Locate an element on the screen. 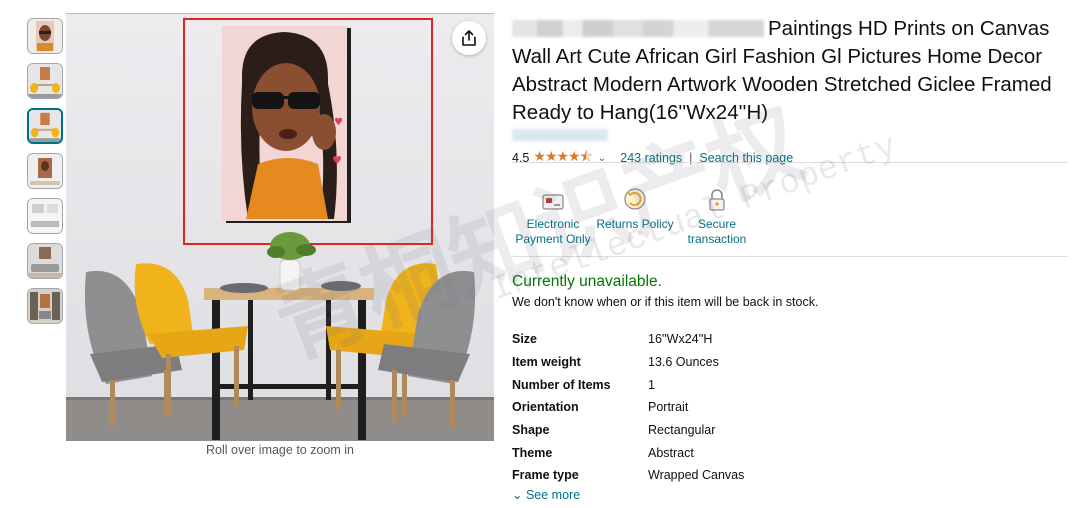  badge-label: Returns Policy is located at coordinates (635, 224).